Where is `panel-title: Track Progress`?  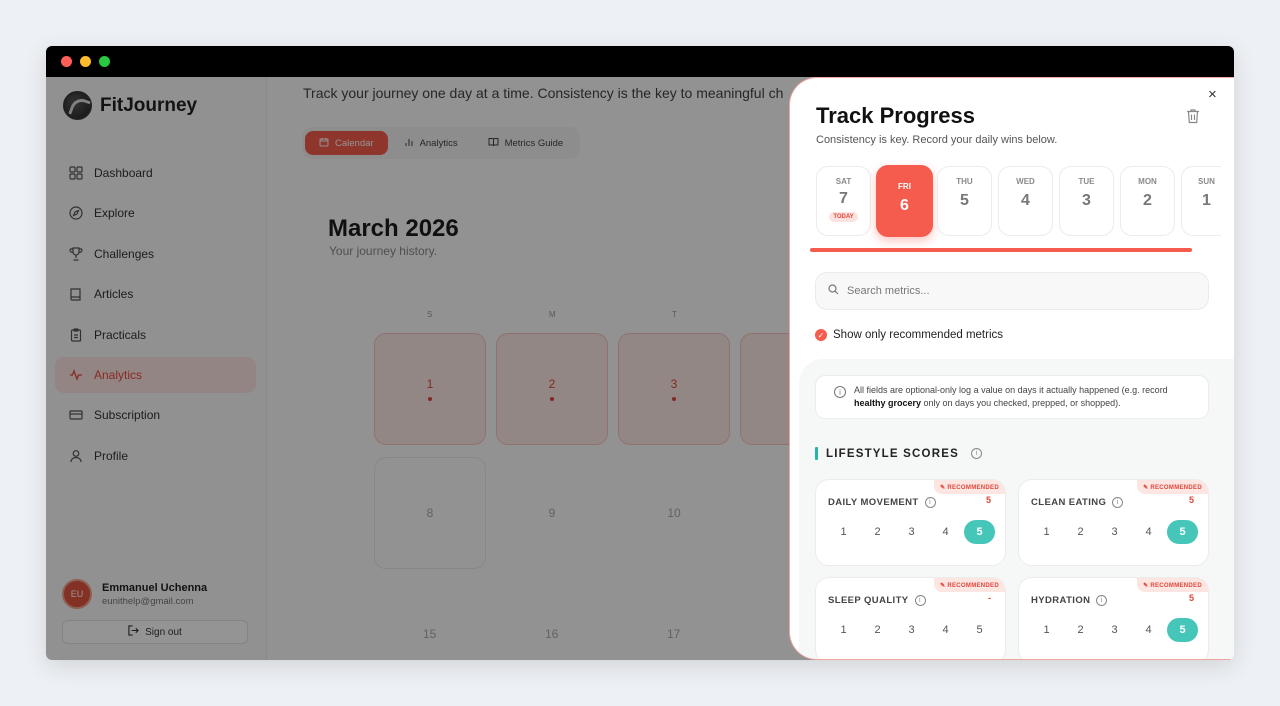 panel-title: Track Progress is located at coordinates (895, 115).